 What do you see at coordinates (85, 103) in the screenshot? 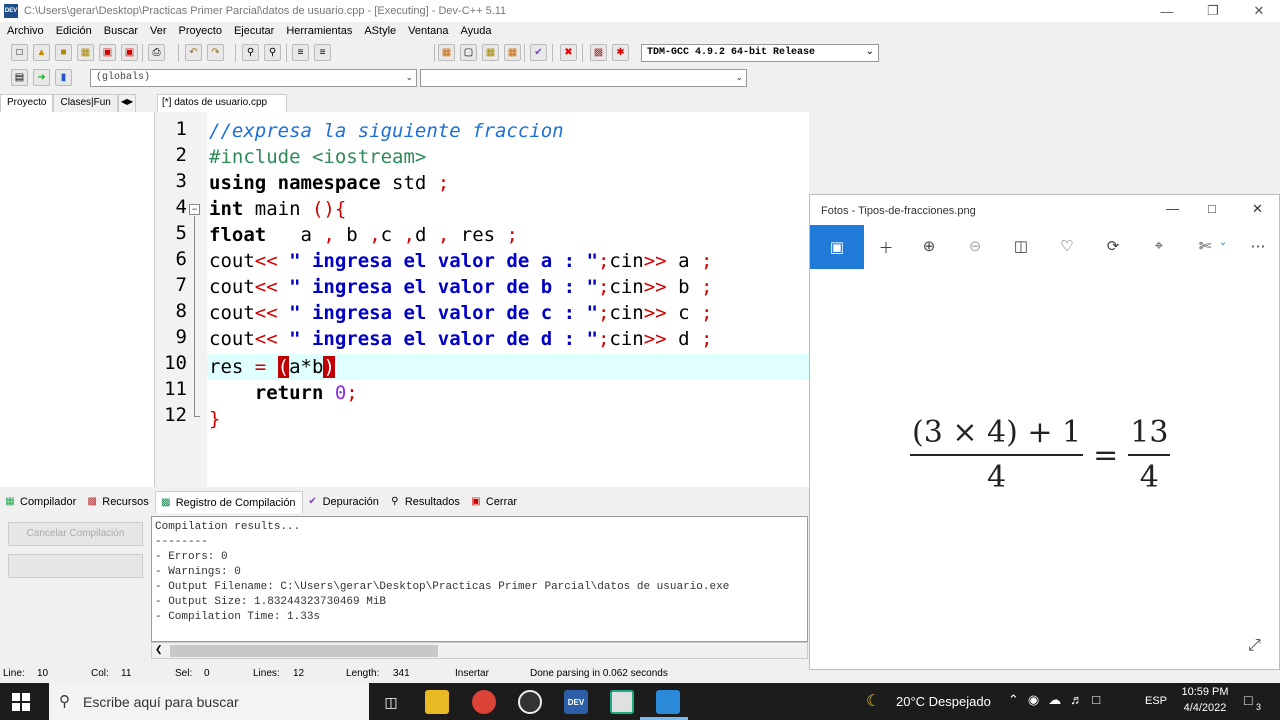
I see `tab-clases: Clases|Fun` at bounding box center [85, 103].